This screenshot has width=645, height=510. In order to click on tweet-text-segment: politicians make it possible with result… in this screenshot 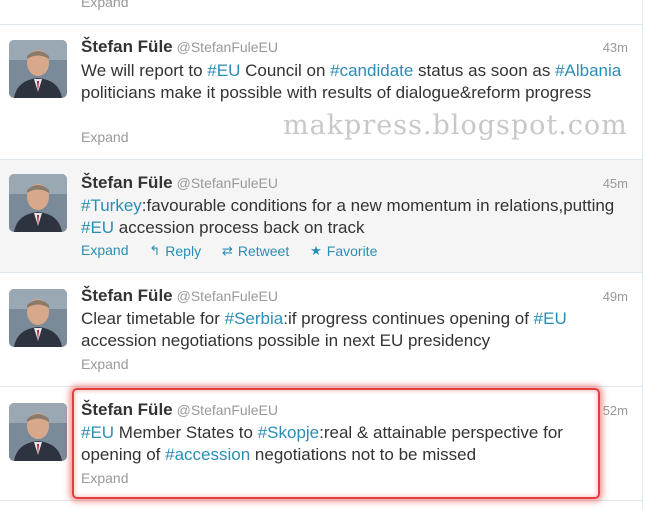, I will do `click(336, 92)`.